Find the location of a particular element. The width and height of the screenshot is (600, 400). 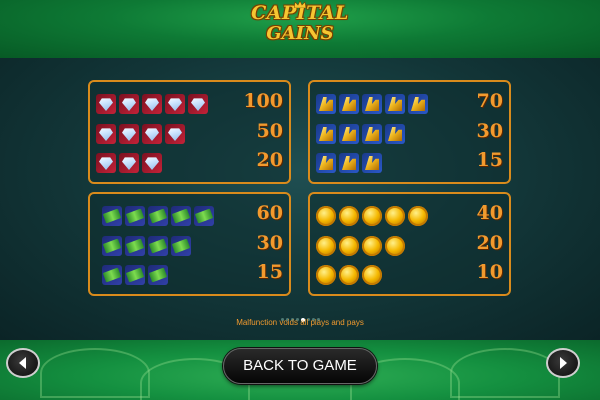

back-to-game-button: BACK TO GAME is located at coordinates (300, 366).